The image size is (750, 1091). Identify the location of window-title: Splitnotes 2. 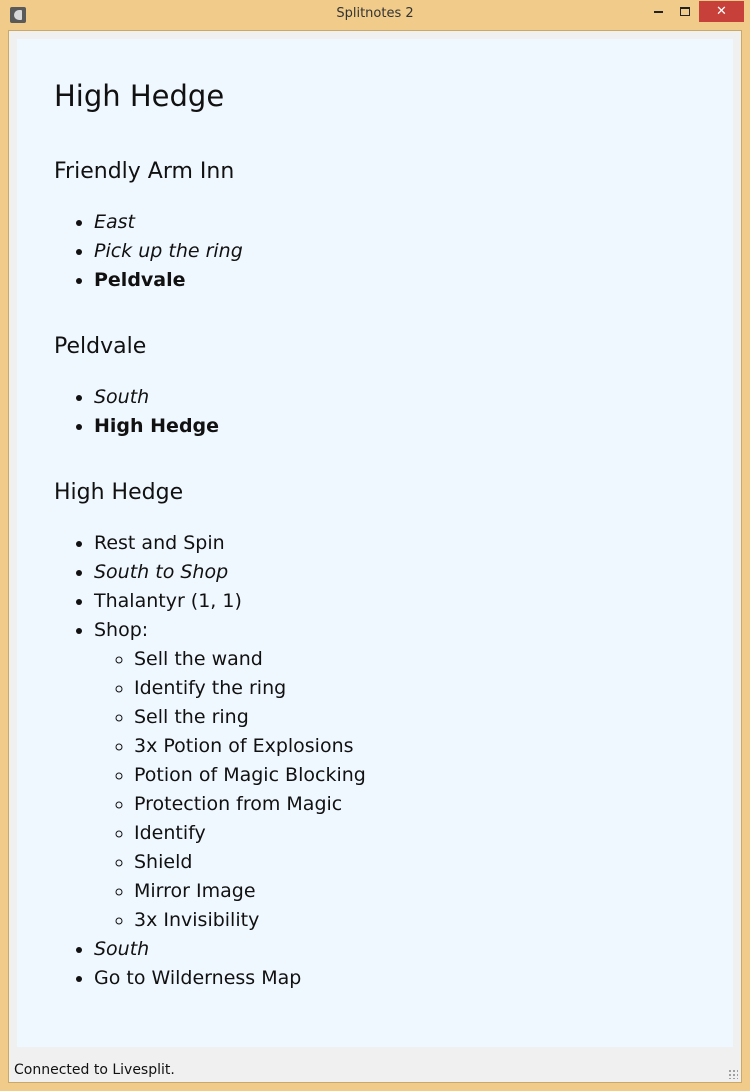
(375, 13).